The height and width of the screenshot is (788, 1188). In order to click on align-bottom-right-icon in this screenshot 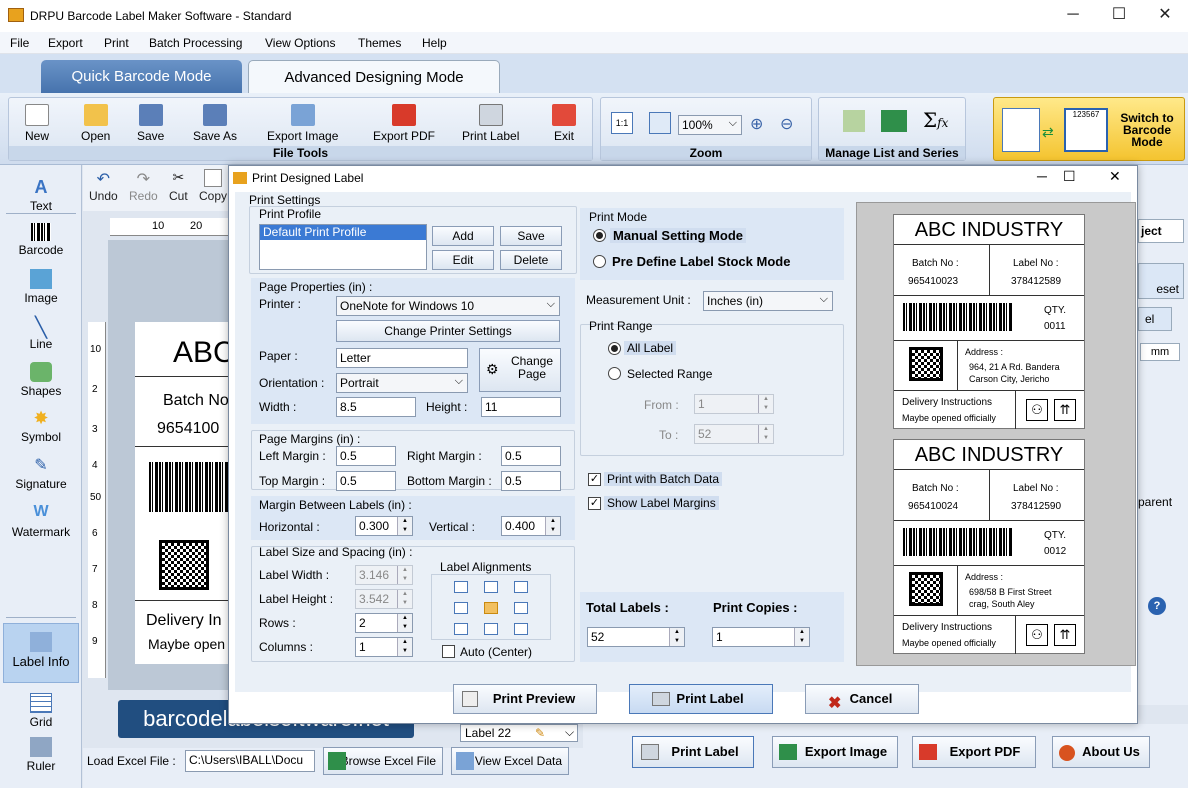, I will do `click(521, 629)`.